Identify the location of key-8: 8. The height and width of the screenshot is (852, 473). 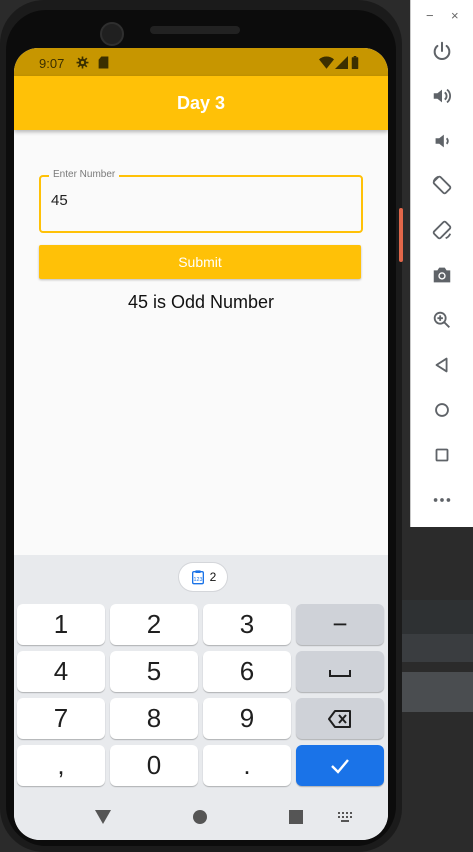
(154, 718).